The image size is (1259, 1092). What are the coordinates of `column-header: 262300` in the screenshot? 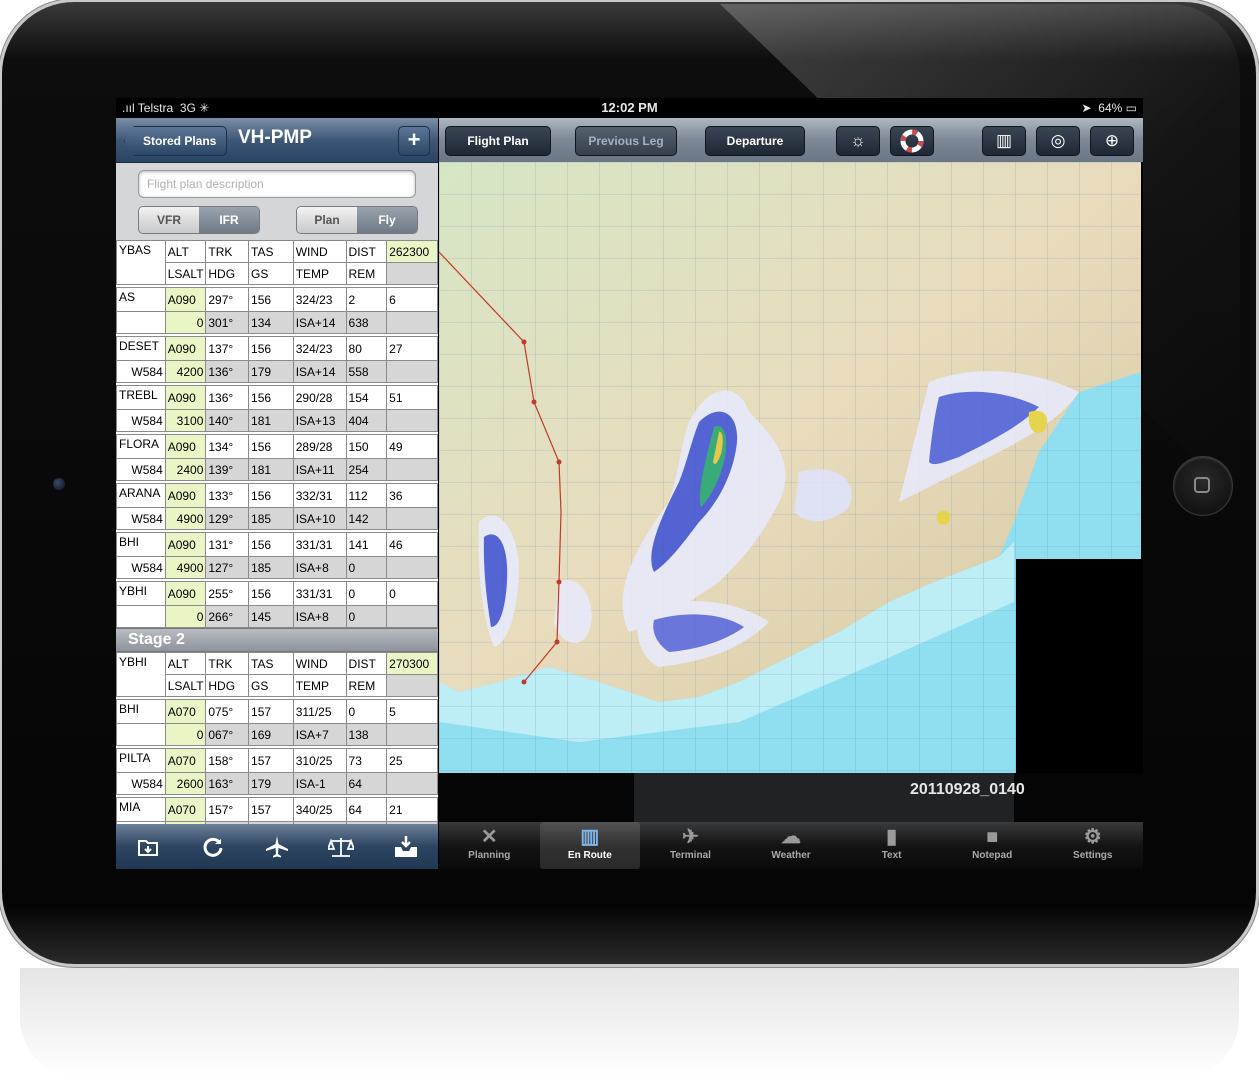 It's located at (412, 251).